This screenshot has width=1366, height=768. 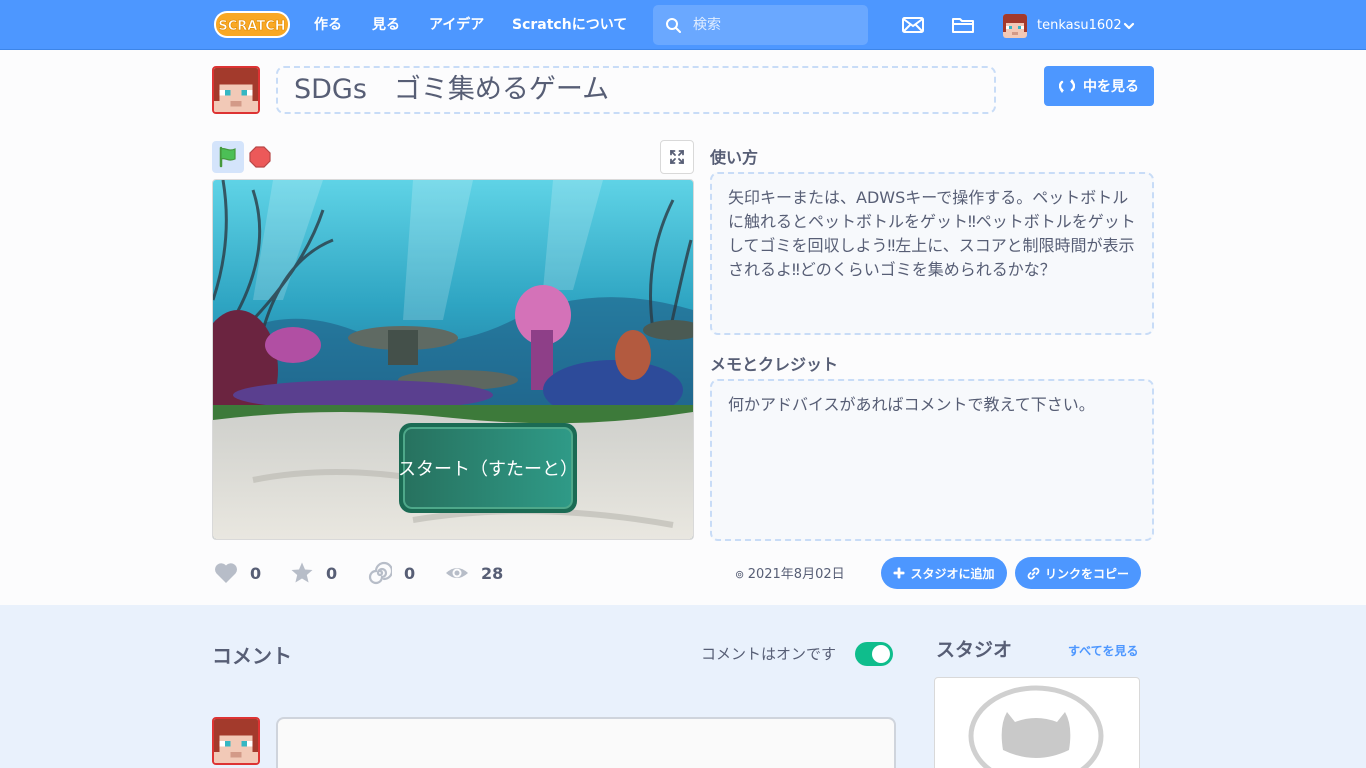 I want to click on see-inside-button: 中を見る, so click(x=1099, y=86).